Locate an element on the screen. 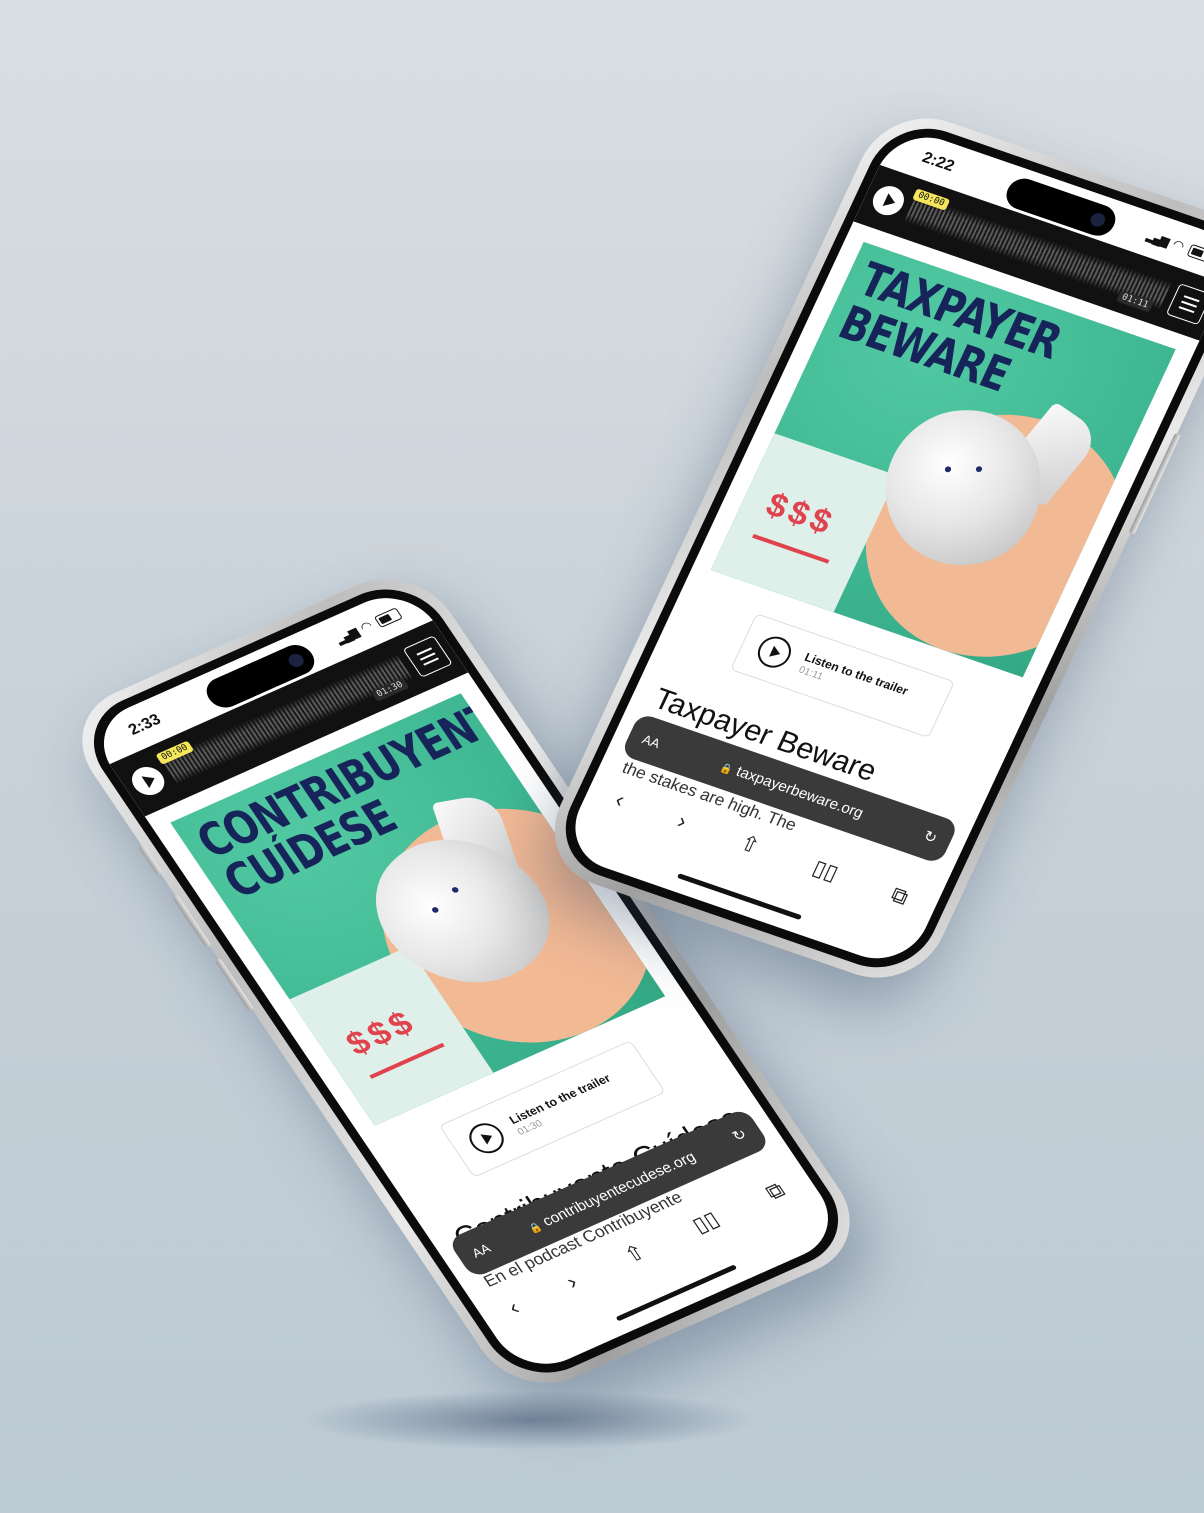 The height and width of the screenshot is (1513, 1204). status-time: 2:22 is located at coordinates (938, 162).